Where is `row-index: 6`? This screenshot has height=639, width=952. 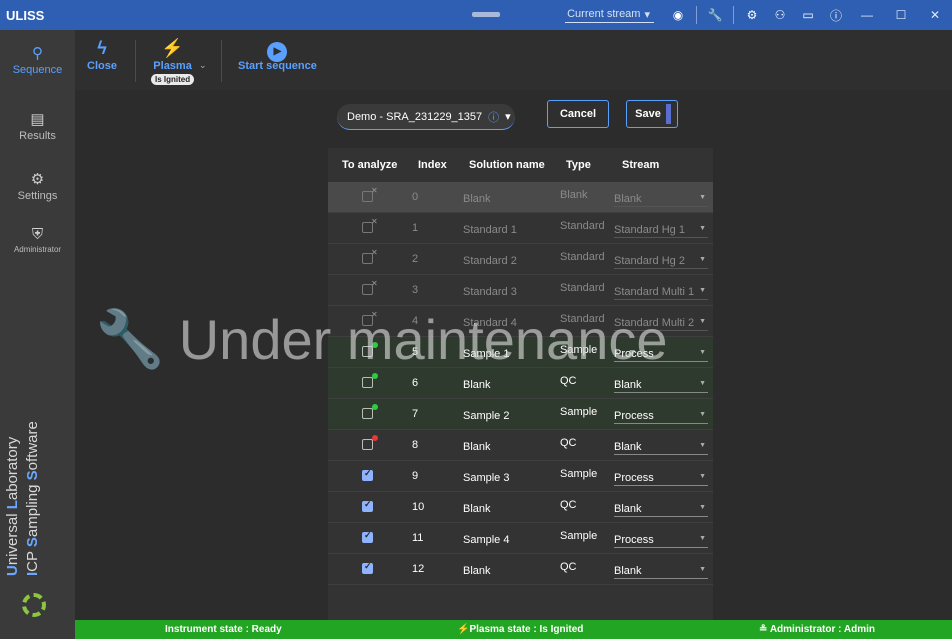
row-index: 6 is located at coordinates (415, 383).